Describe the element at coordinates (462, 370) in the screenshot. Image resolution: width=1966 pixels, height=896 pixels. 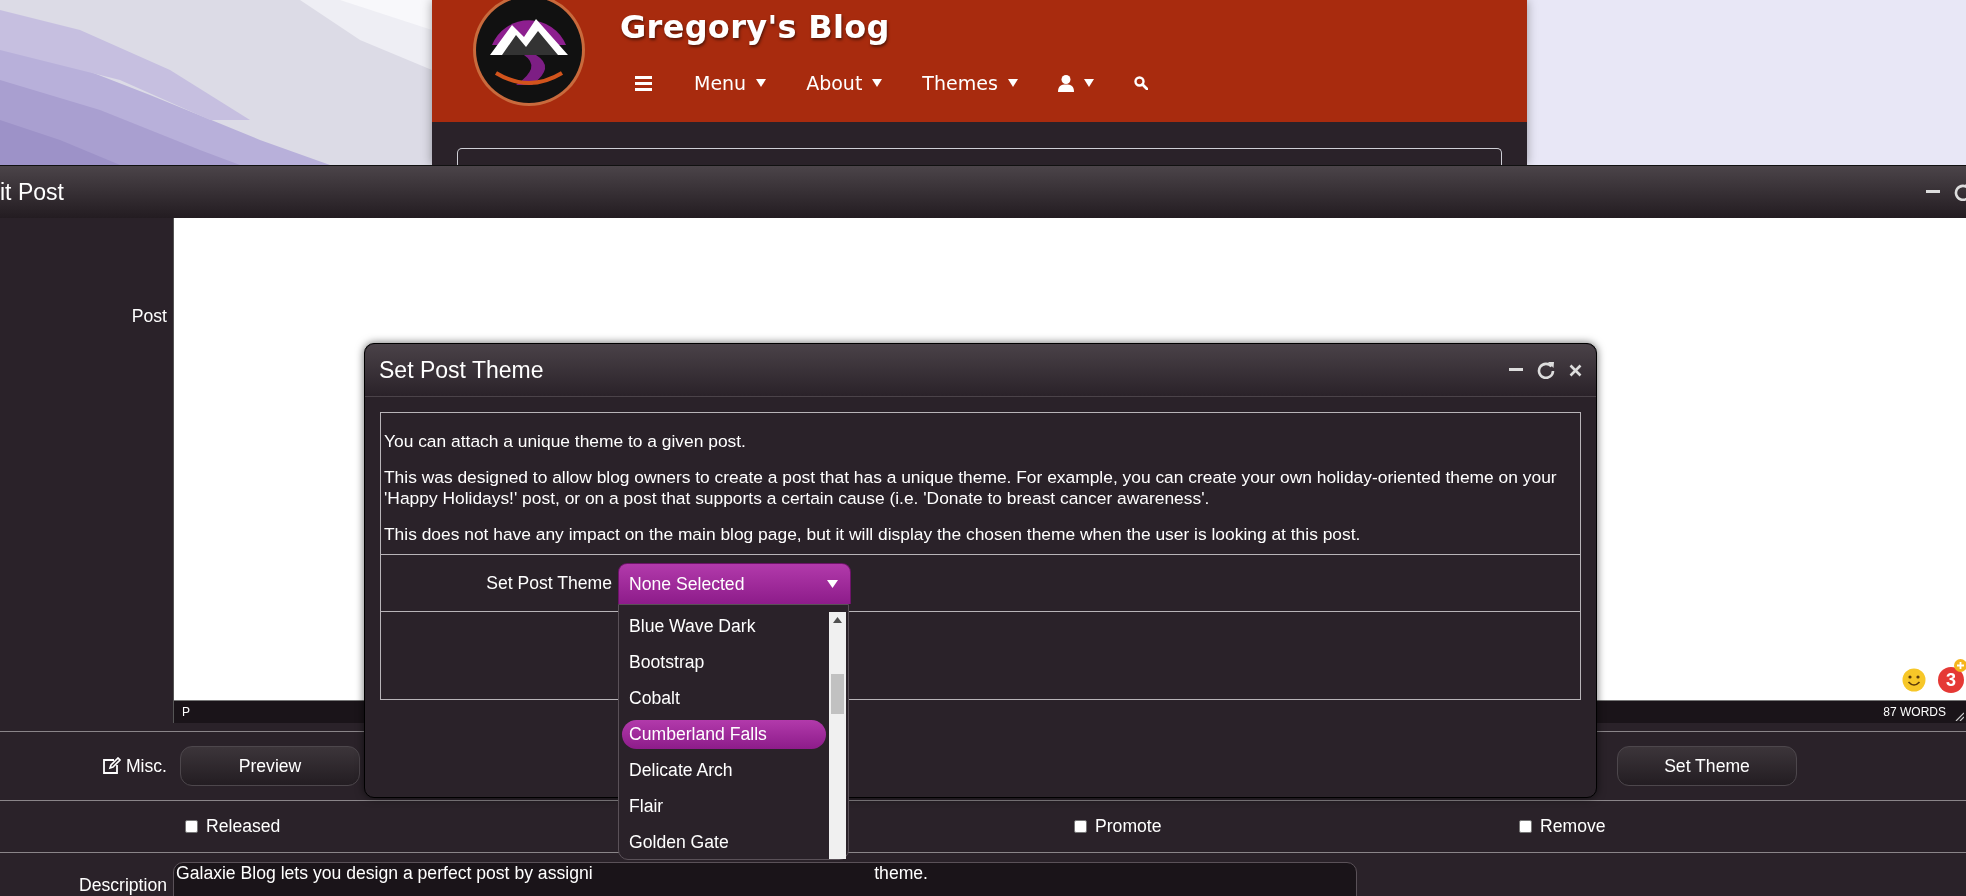
I see `dialog-title: Set Post Theme` at that location.